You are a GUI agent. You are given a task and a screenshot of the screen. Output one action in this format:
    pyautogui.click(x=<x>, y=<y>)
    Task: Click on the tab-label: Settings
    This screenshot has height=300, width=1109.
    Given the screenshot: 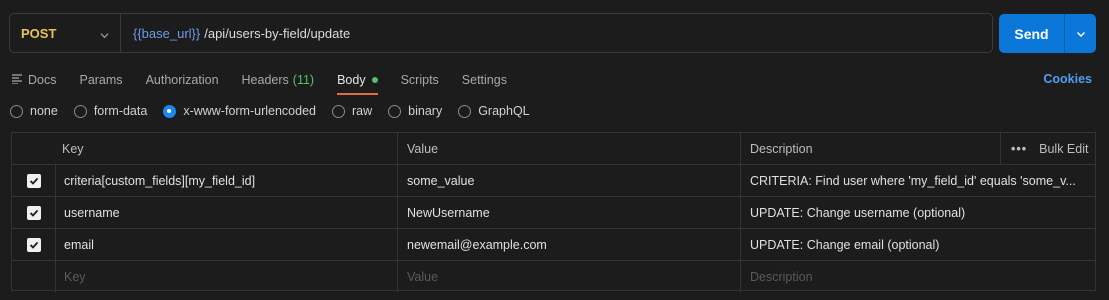 What is the action you would take?
    pyautogui.click(x=484, y=80)
    